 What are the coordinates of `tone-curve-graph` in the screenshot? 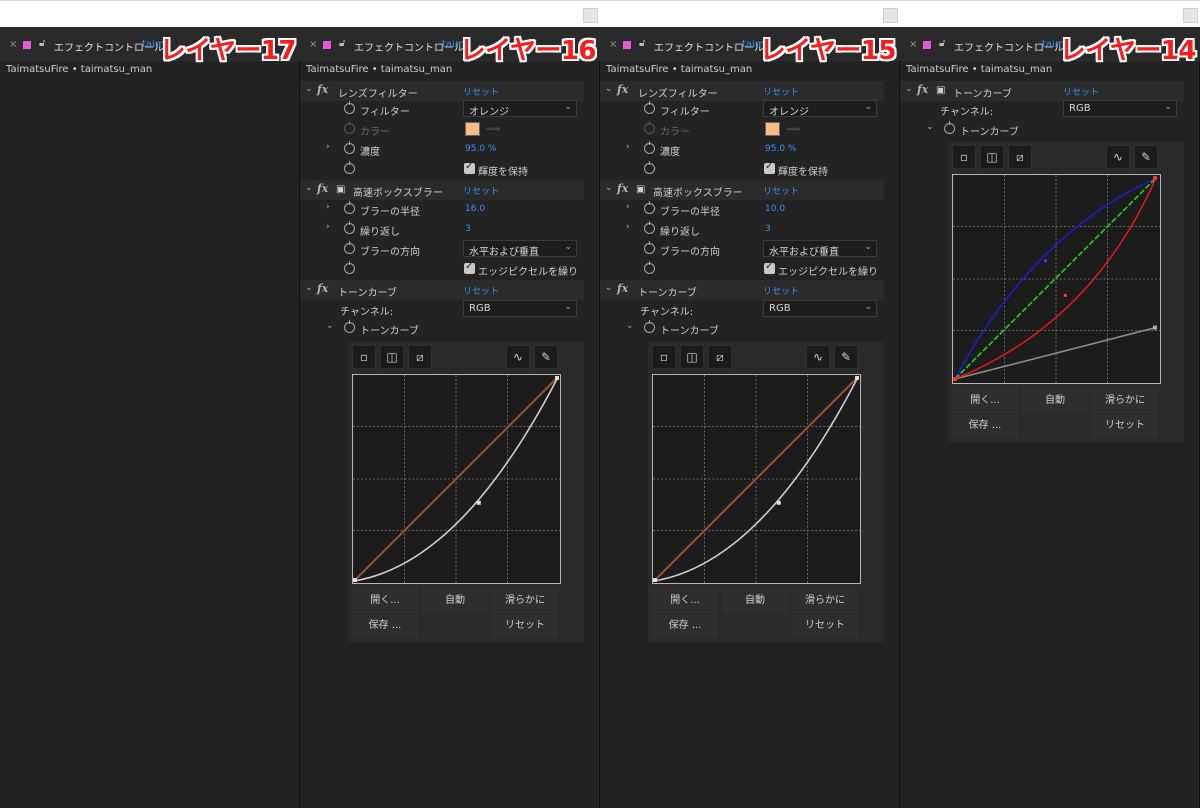 It's located at (456, 479).